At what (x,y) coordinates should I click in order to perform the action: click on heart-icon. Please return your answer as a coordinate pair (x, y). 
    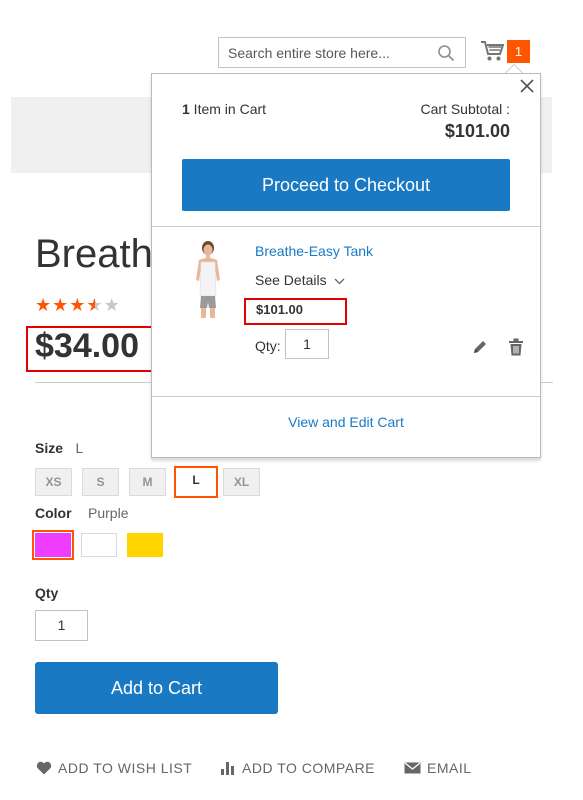
    Looking at the image, I should click on (44, 768).